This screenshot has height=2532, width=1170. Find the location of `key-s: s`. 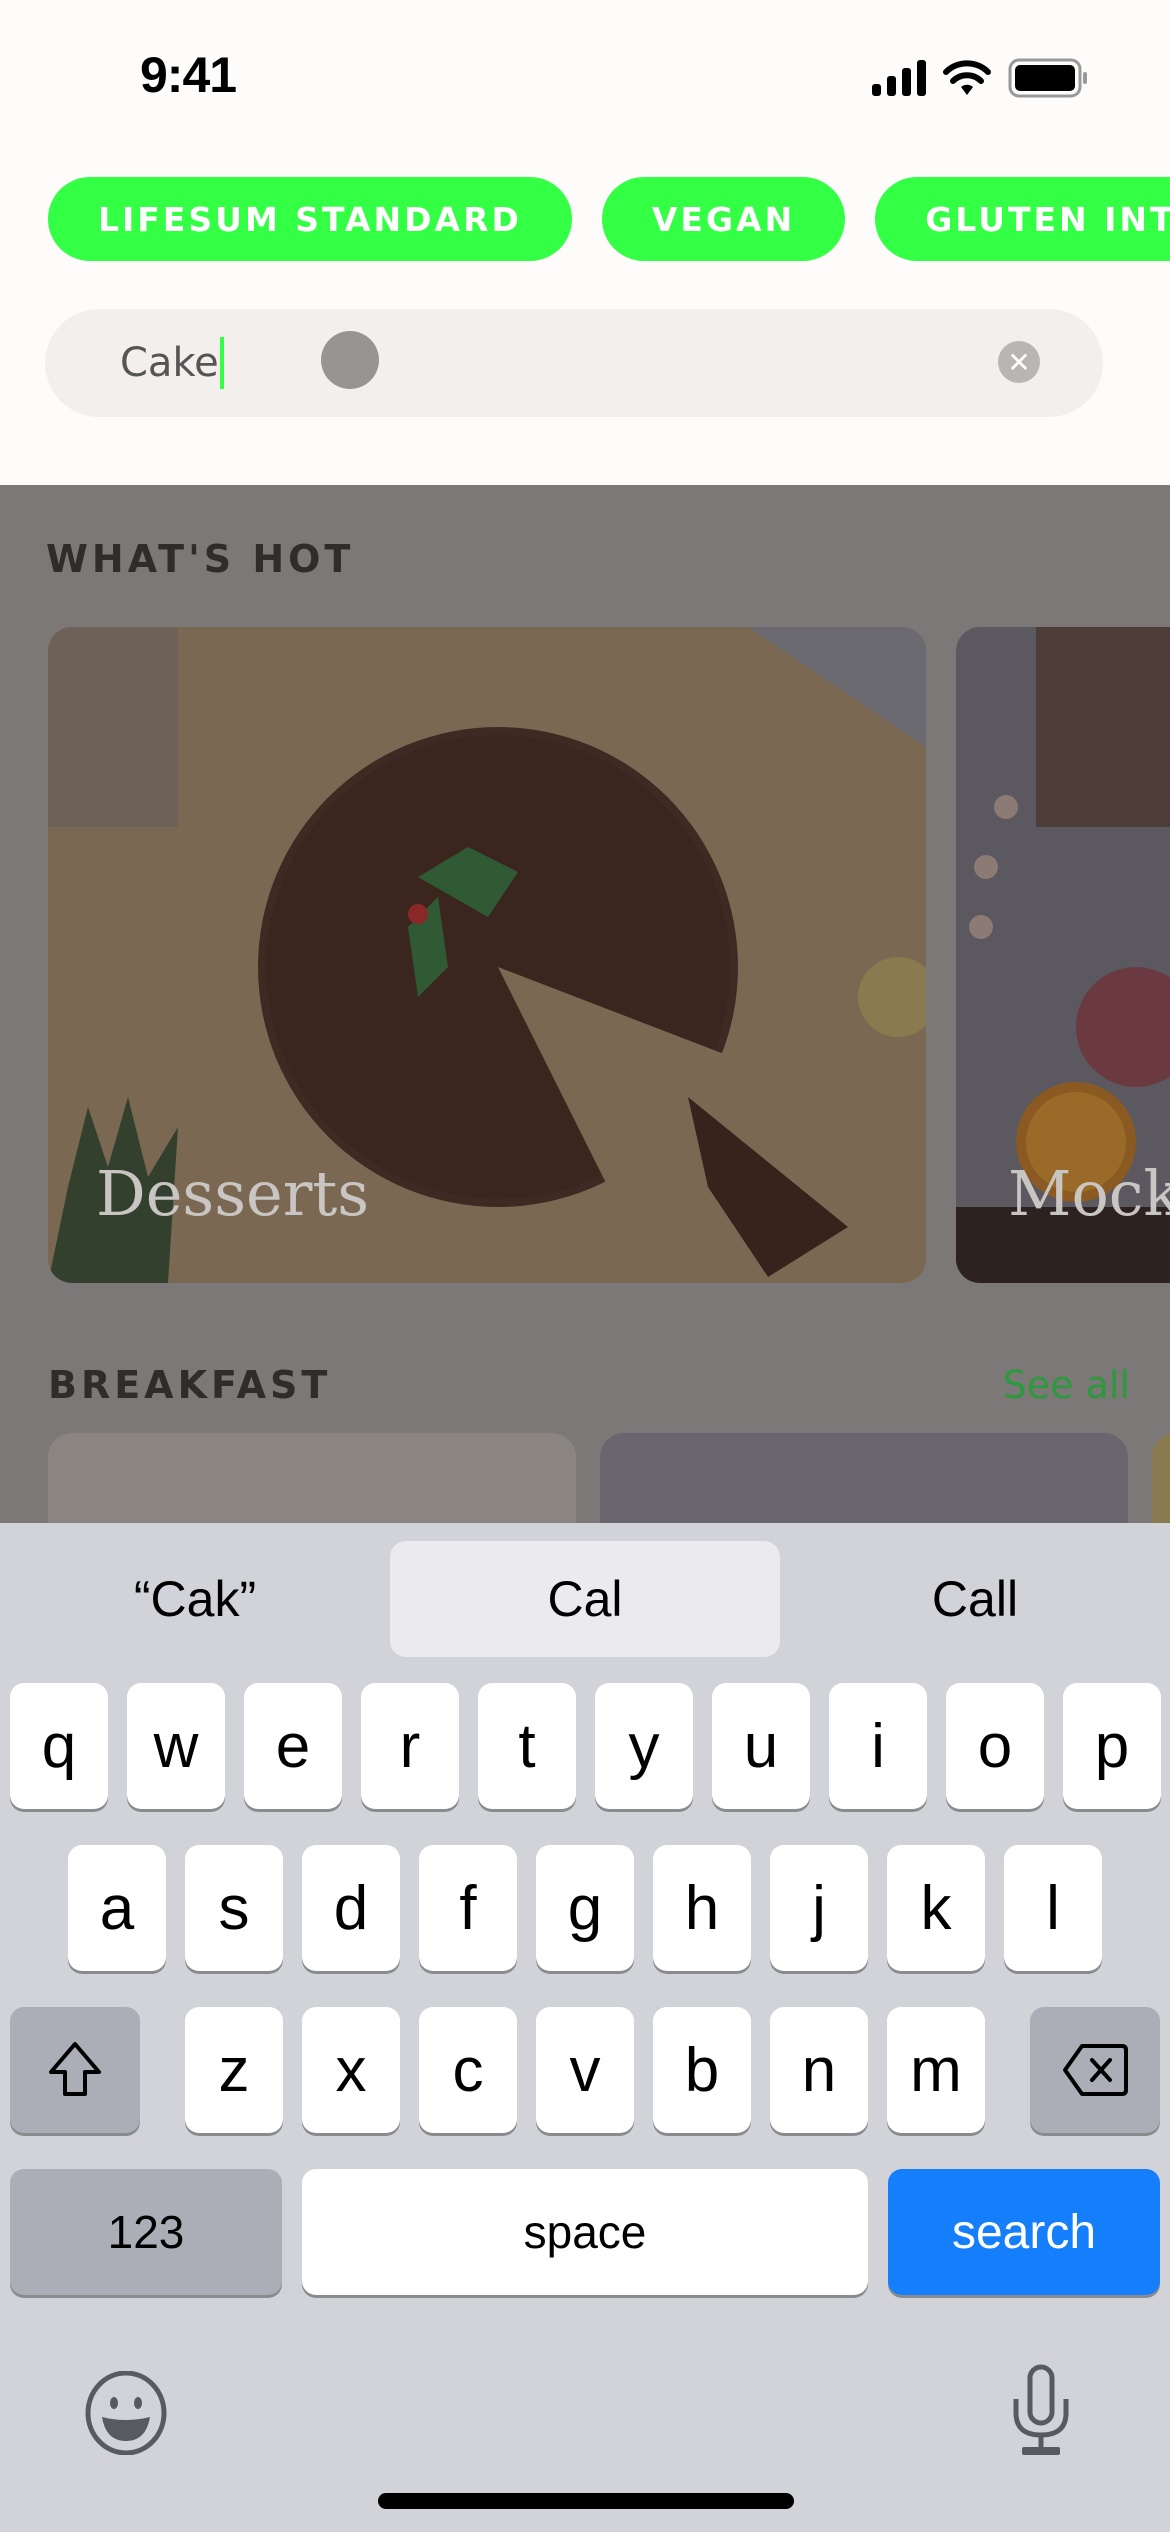

key-s: s is located at coordinates (234, 1908).